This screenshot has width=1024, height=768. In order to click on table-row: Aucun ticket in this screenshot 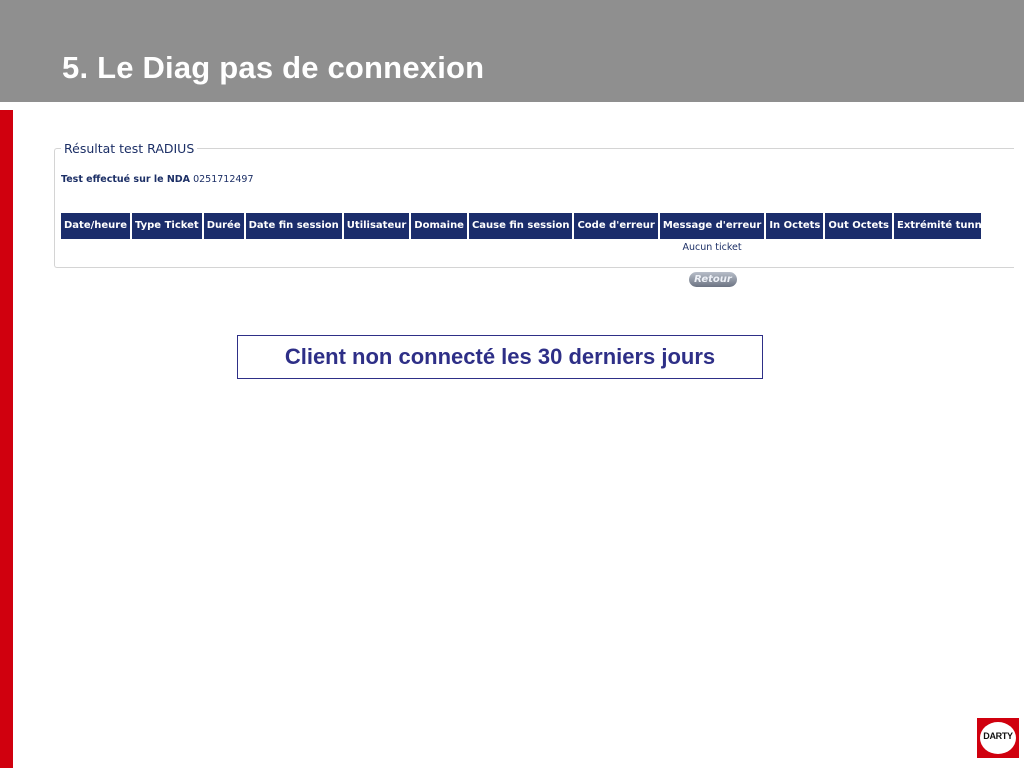, I will do `click(521, 246)`.